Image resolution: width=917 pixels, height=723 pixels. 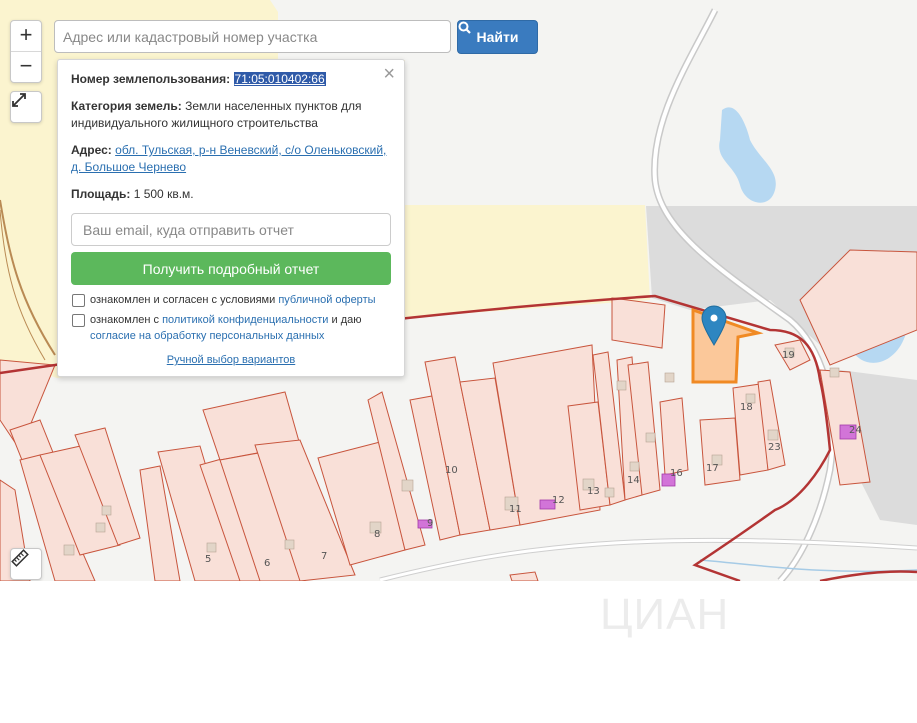 I want to click on manual-selection-link: Ручной выбор вариантов, so click(x=231, y=360).